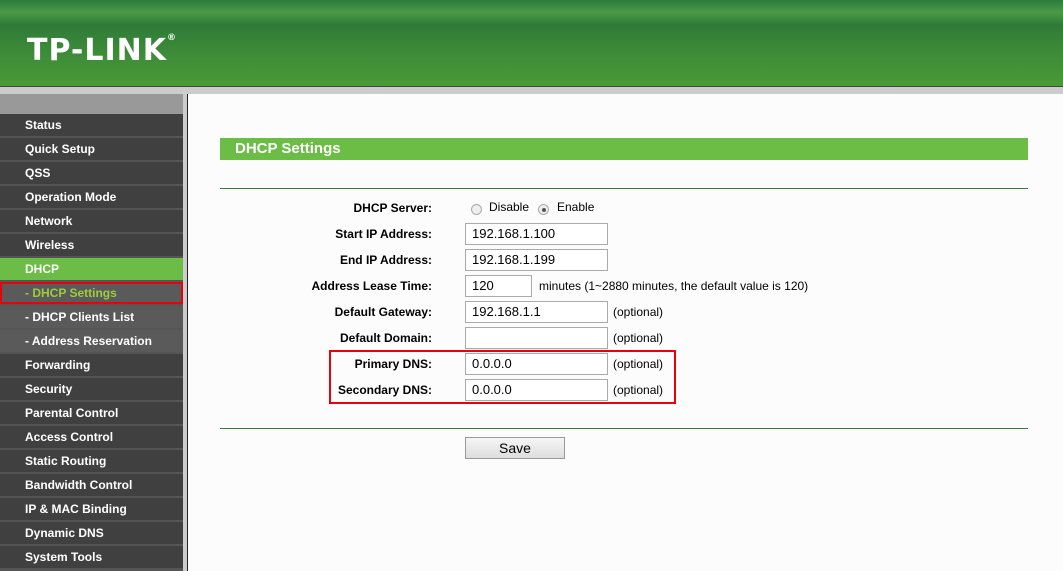  Describe the element at coordinates (638, 312) in the screenshot. I see `gateway-optional: (optional)` at that location.